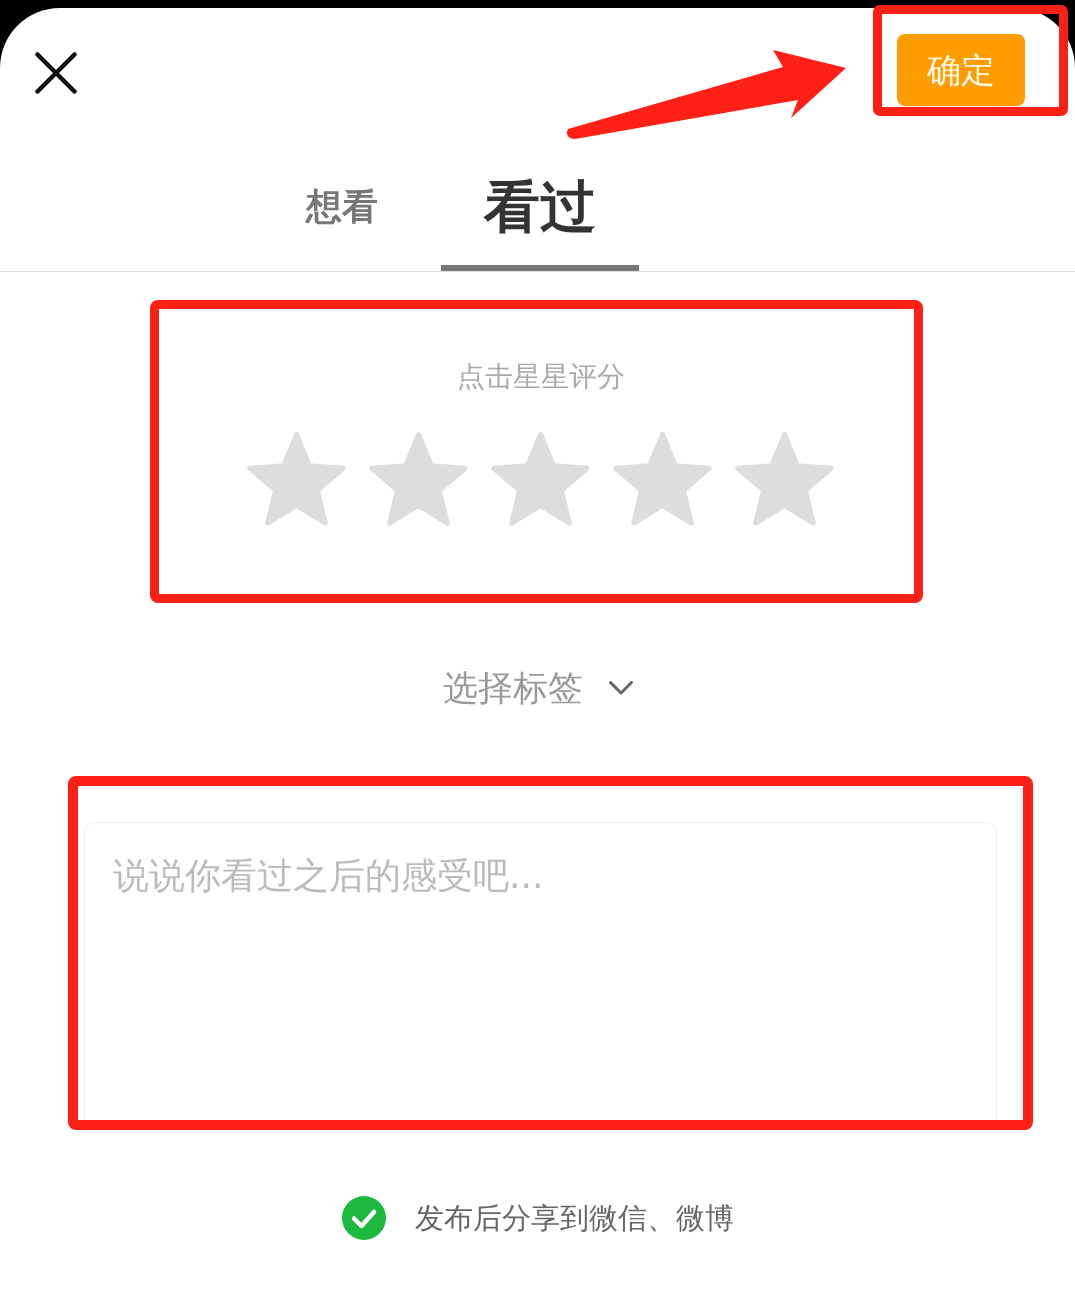 The image size is (1075, 1291). Describe the element at coordinates (574, 1218) in the screenshot. I see `share-label: 发布后分享到微信、微博` at that location.